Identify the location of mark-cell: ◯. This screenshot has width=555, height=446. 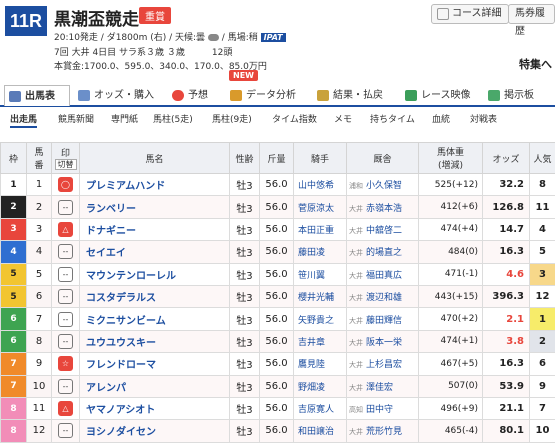
(65, 184).